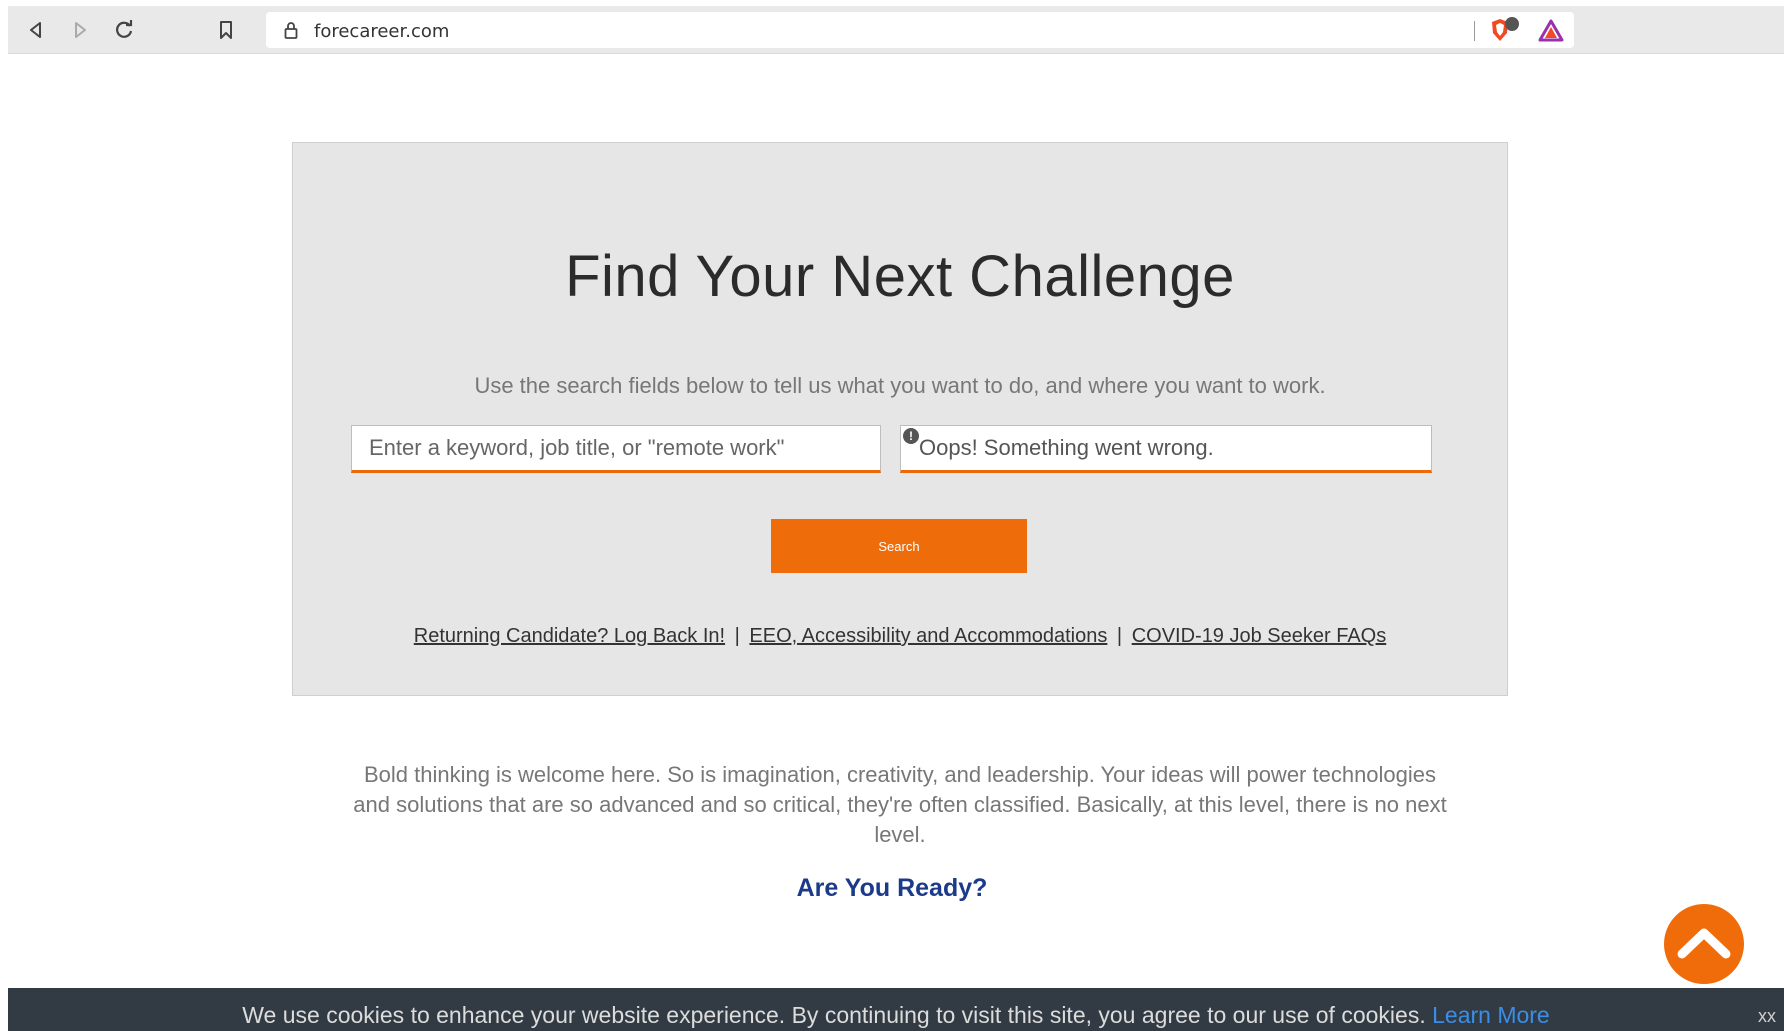  Describe the element at coordinates (900, 276) in the screenshot. I see `page-title: Find Your Next Challenge` at that location.